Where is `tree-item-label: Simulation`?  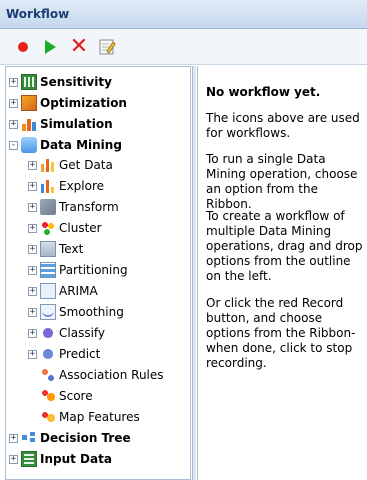
tree-item-label: Simulation is located at coordinates (76, 124).